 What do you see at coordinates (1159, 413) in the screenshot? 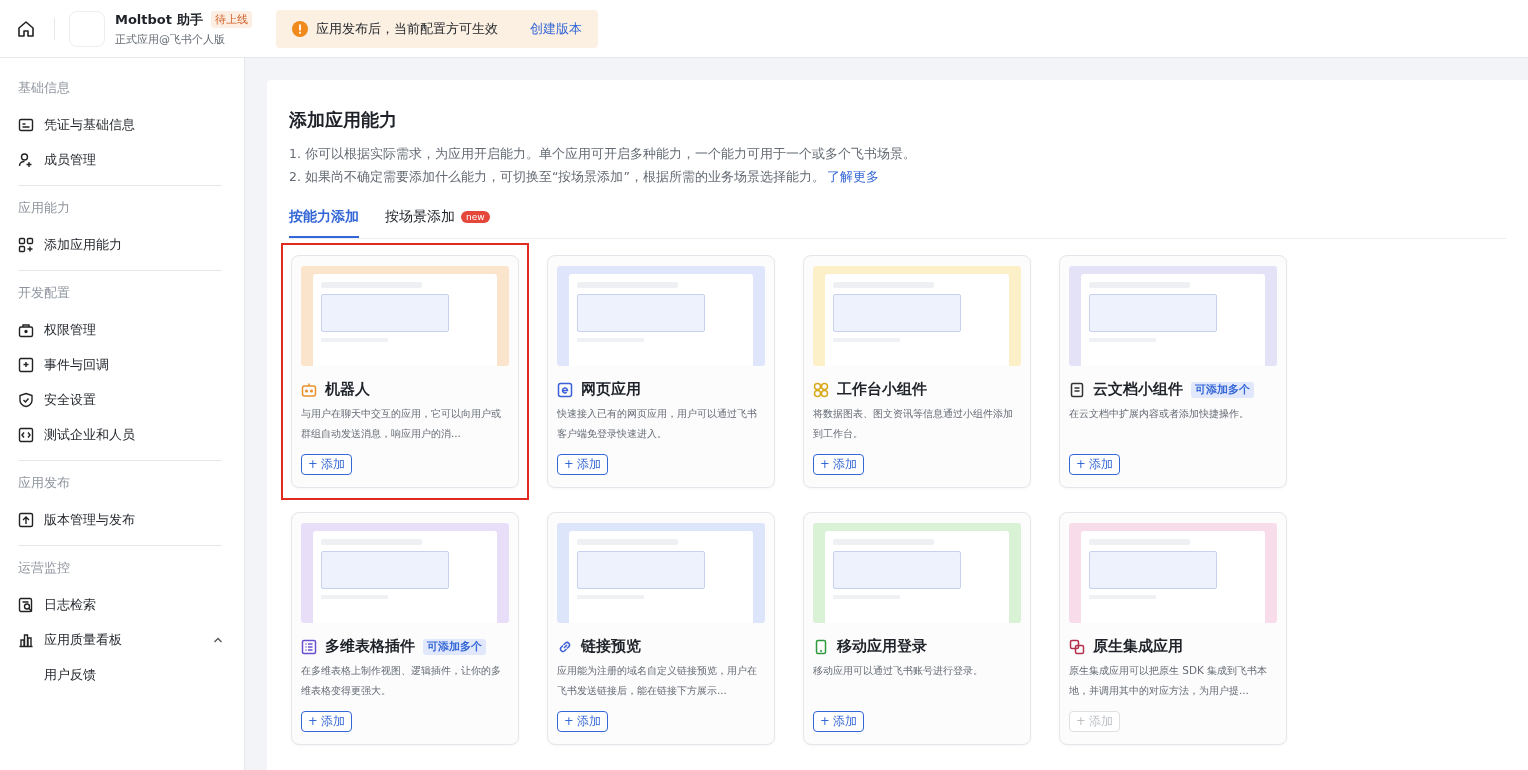
I see `card-description: 在云文档中扩展内容或者添加快捷操作。` at bounding box center [1159, 413].